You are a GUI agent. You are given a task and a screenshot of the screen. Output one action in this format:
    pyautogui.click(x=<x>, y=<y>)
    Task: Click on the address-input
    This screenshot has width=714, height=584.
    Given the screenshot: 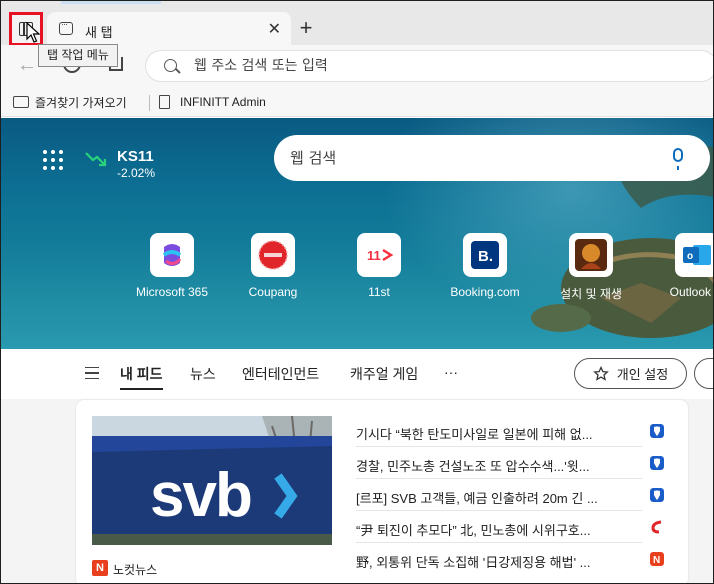 What is the action you would take?
    pyautogui.click(x=444, y=66)
    